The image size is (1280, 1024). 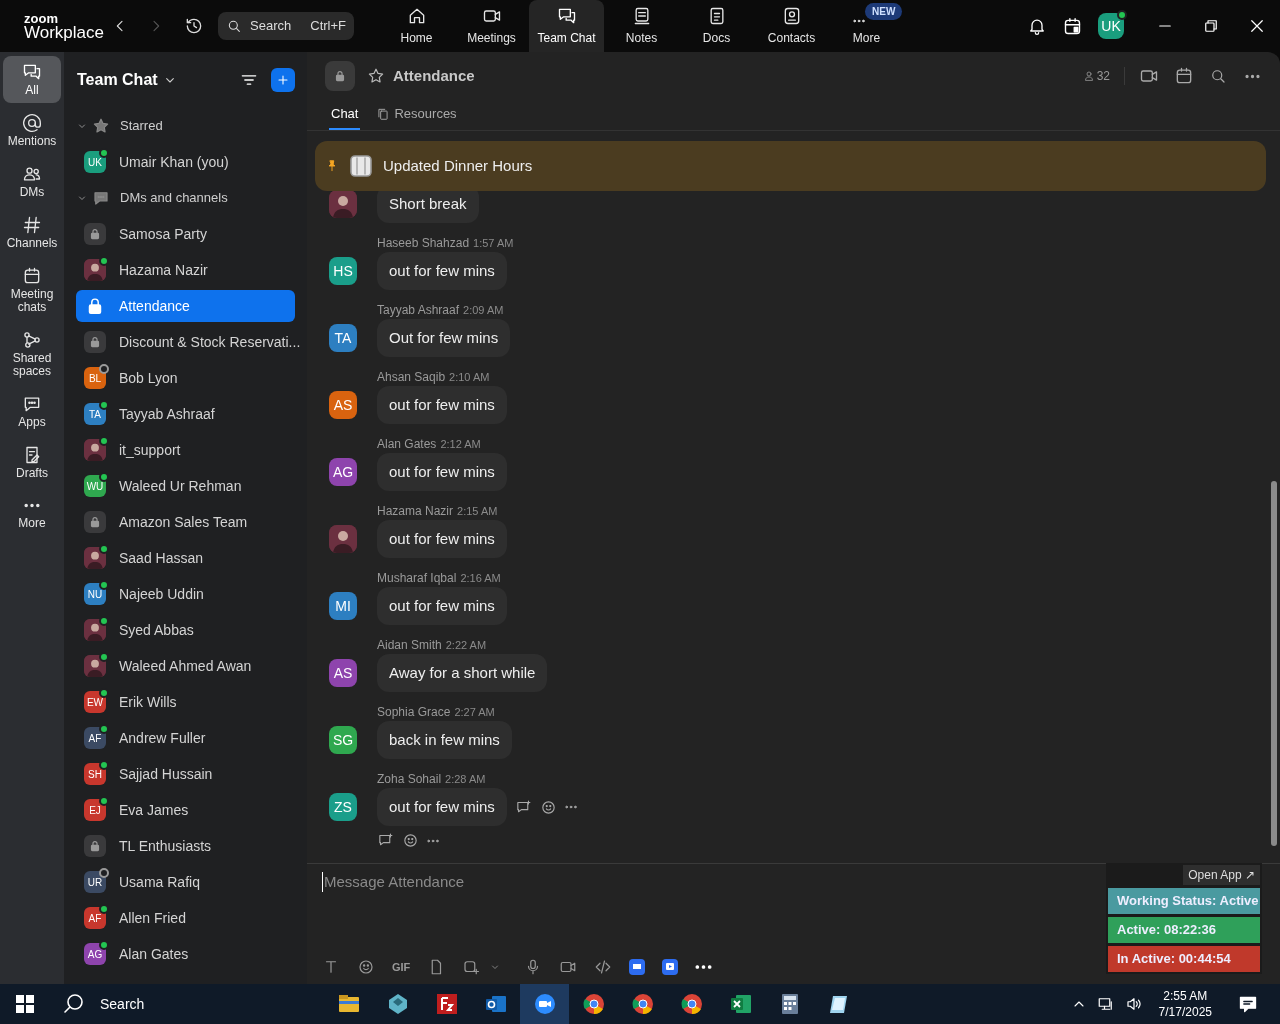 I want to click on star-icon, so click(x=376, y=76).